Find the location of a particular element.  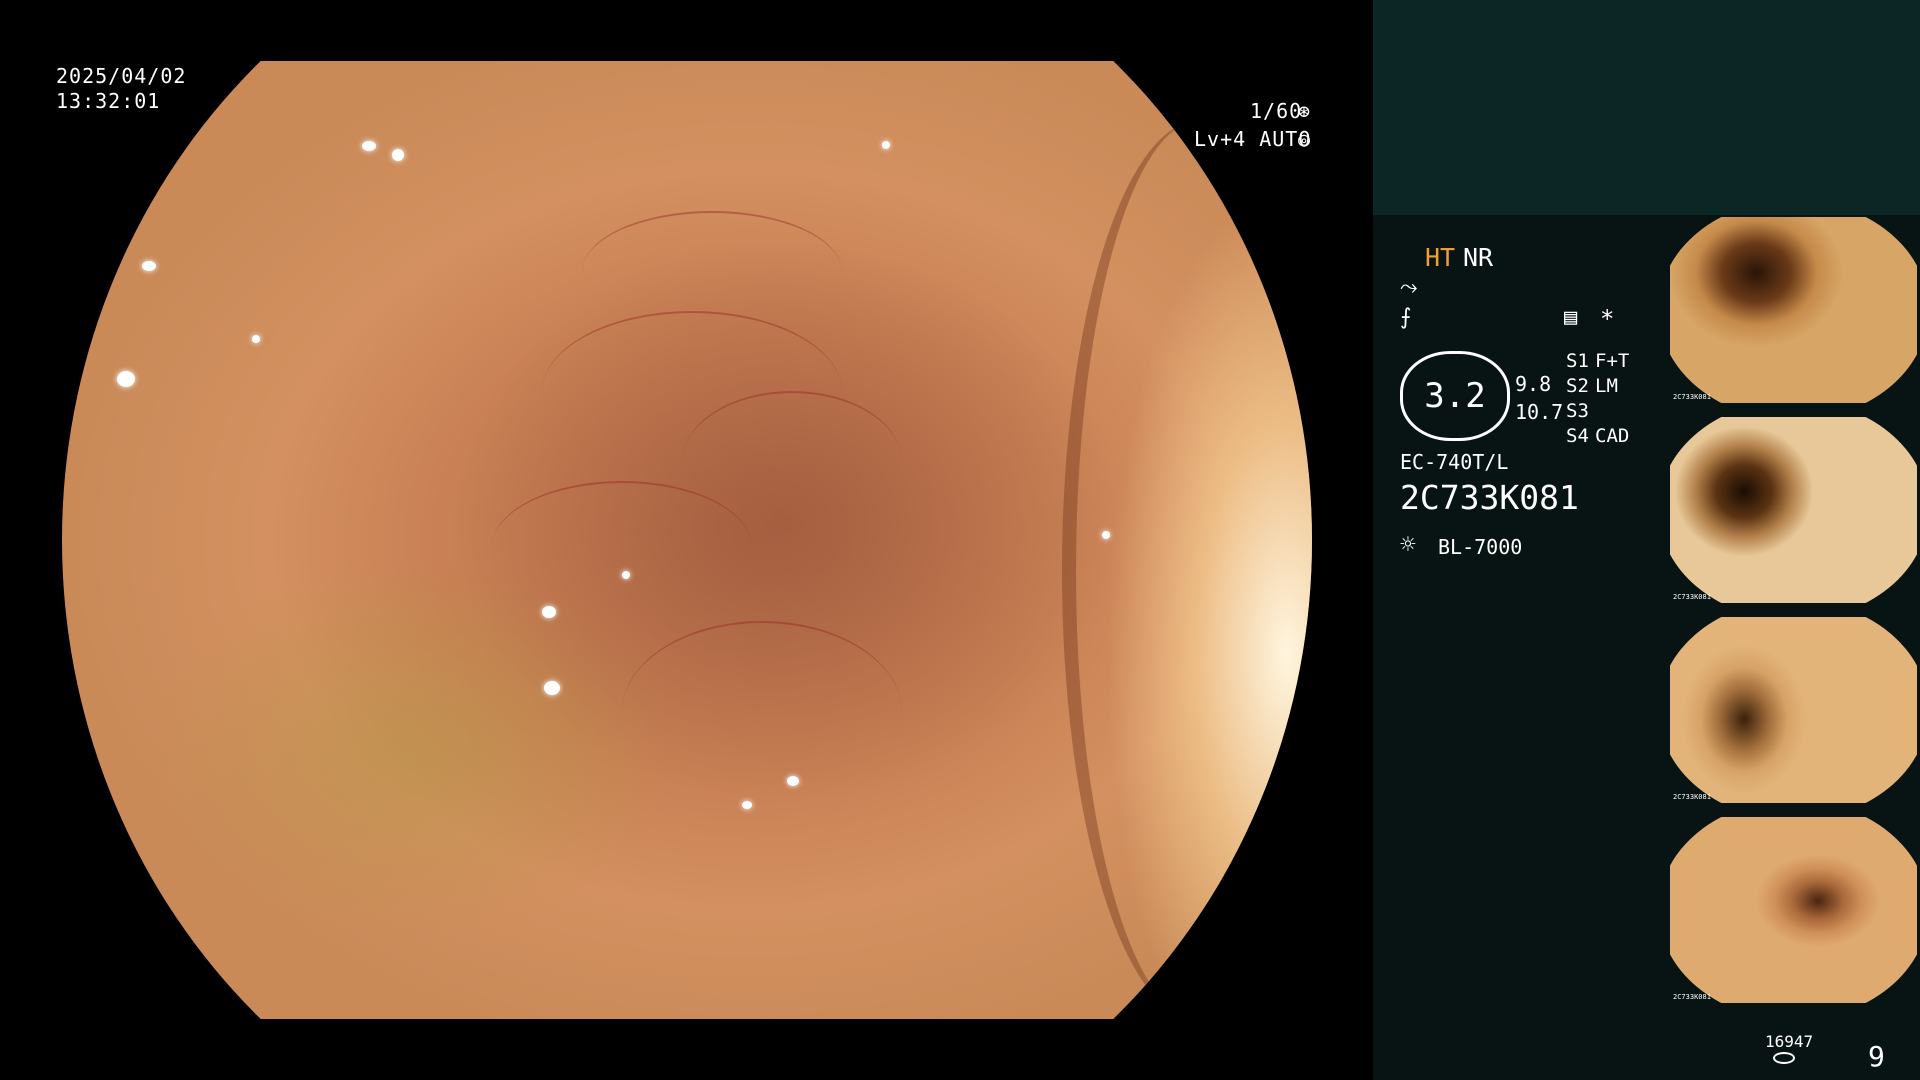

zoom-value: 3.2 is located at coordinates (1455, 396).